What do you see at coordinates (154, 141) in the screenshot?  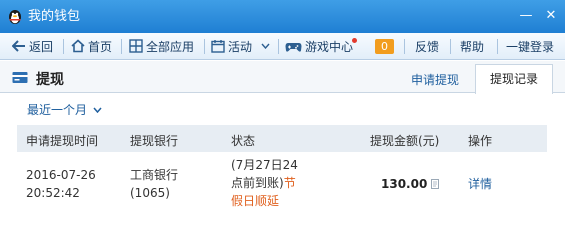 I see `column-header: 提现银行` at bounding box center [154, 141].